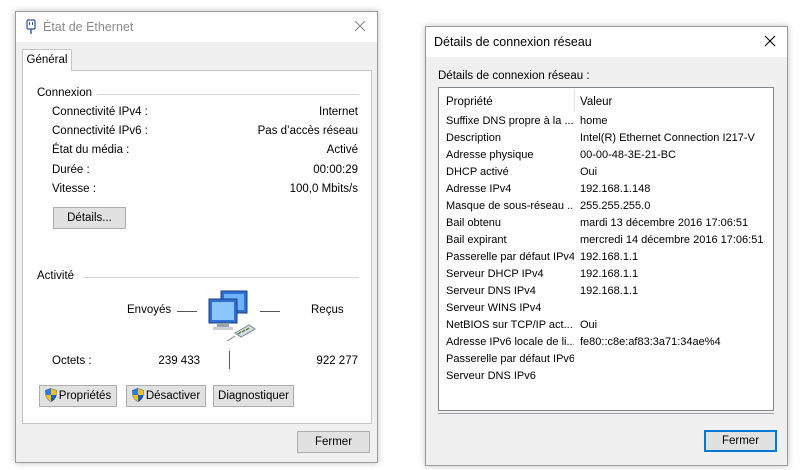  What do you see at coordinates (628, 155) in the screenshot?
I see `value-cell: 00-00-48-3E-21-BC` at bounding box center [628, 155].